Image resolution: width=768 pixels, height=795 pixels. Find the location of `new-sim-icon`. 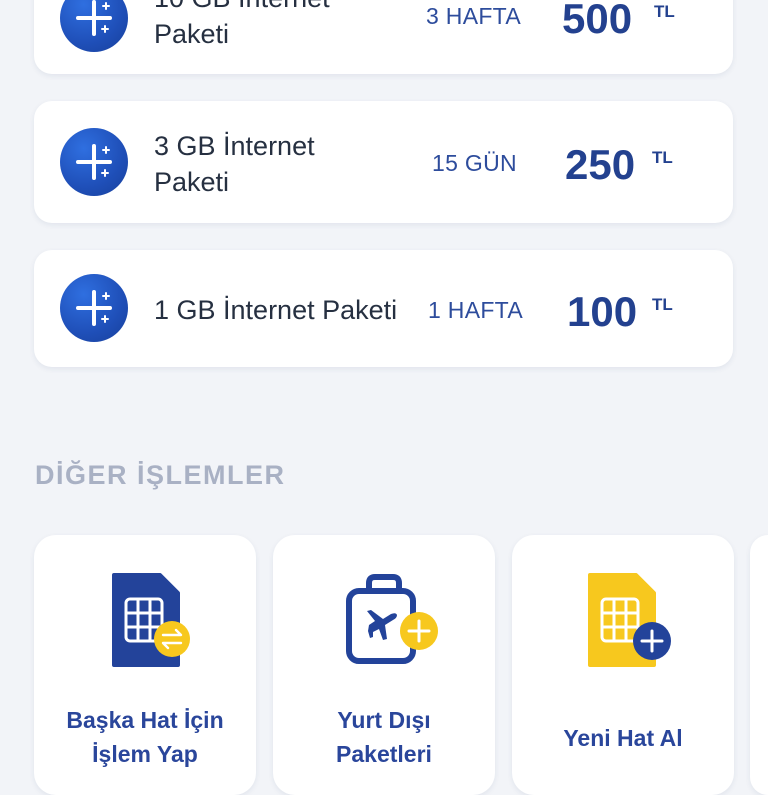

new-sim-icon is located at coordinates (623, 612).